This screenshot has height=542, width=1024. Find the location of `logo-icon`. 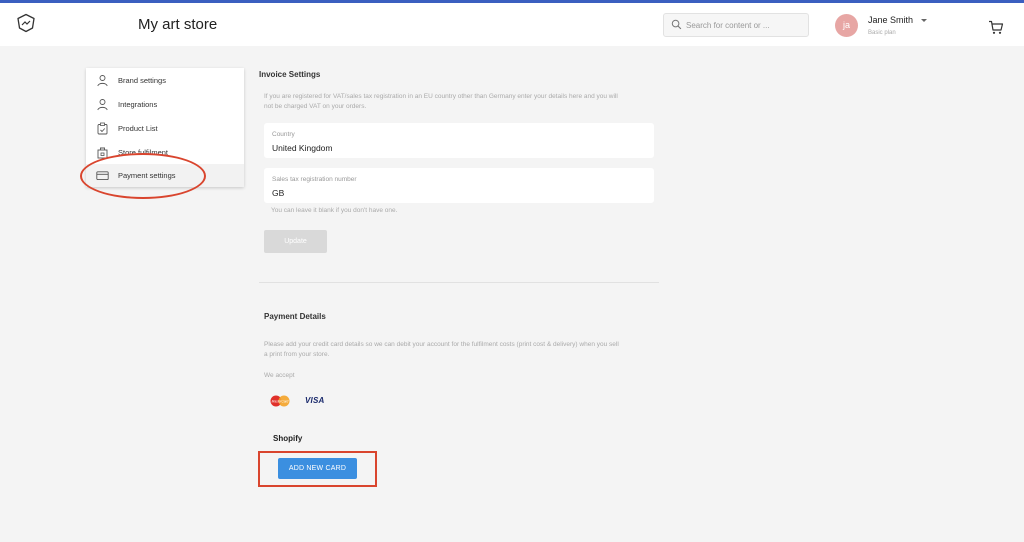

logo-icon is located at coordinates (26, 23).